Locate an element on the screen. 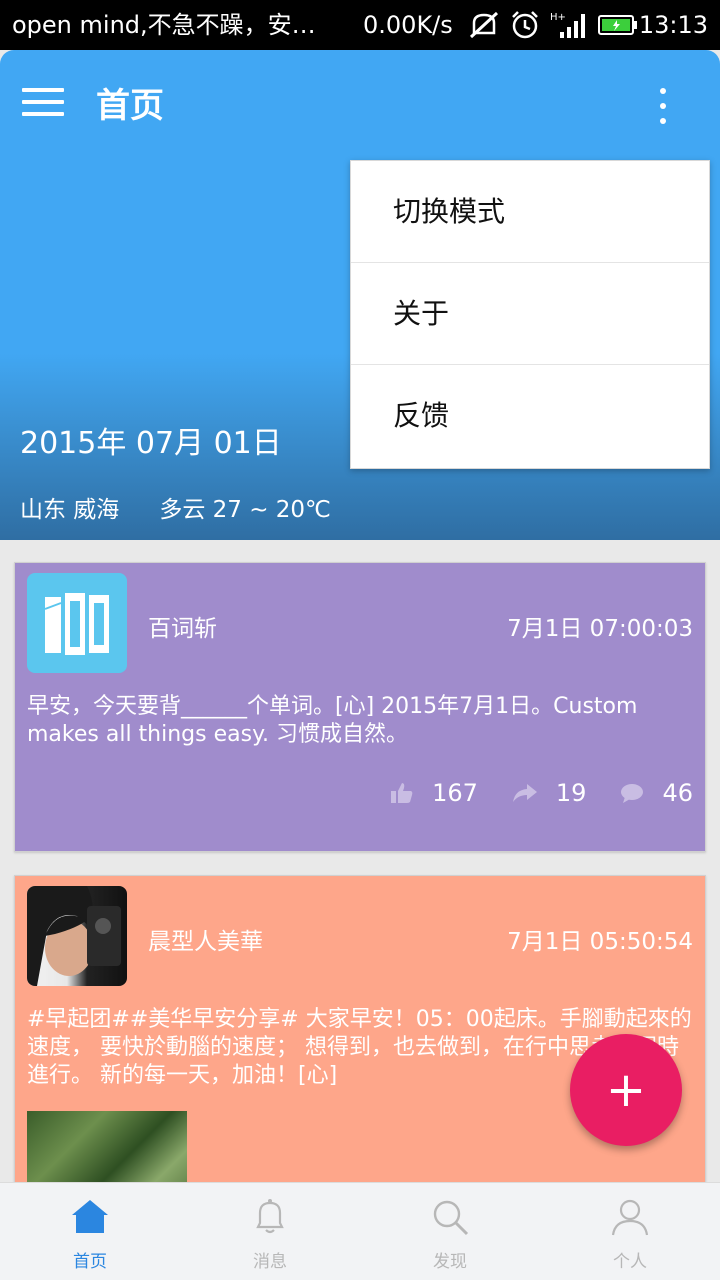 Image resolution: width=720 pixels, height=1280 pixels. mute-icon is located at coordinates (484, 25).